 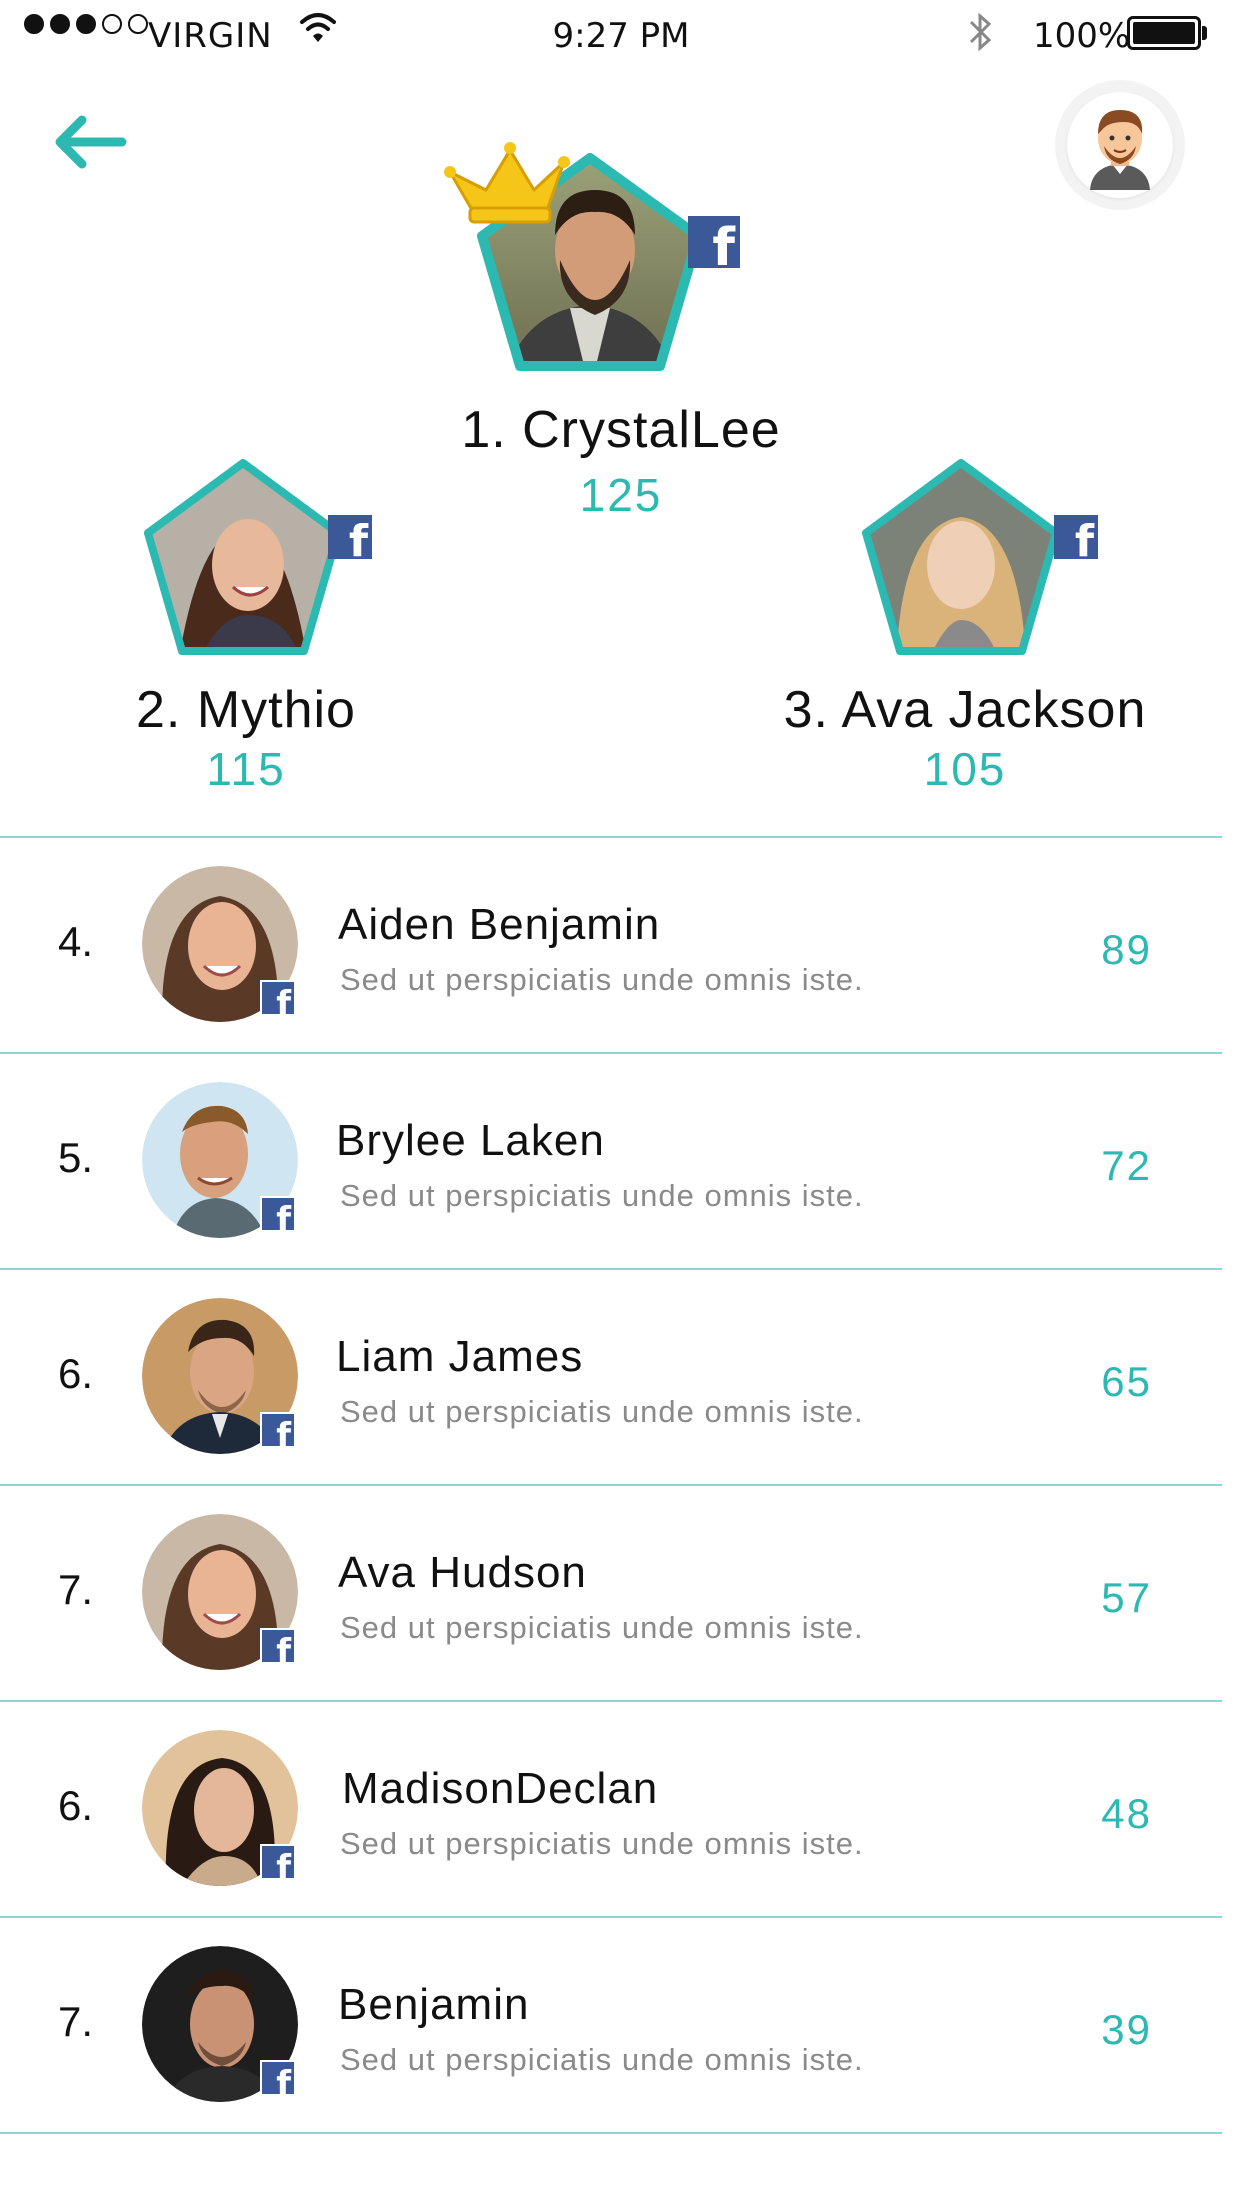 What do you see at coordinates (76, 1157) in the screenshot?
I see `rank: 5.` at bounding box center [76, 1157].